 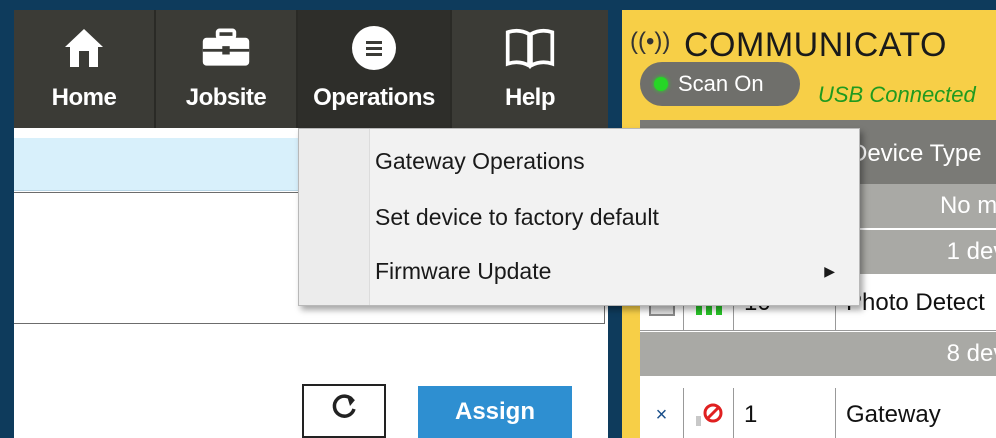 I want to click on scan-label: Scan On, so click(x=721, y=83).